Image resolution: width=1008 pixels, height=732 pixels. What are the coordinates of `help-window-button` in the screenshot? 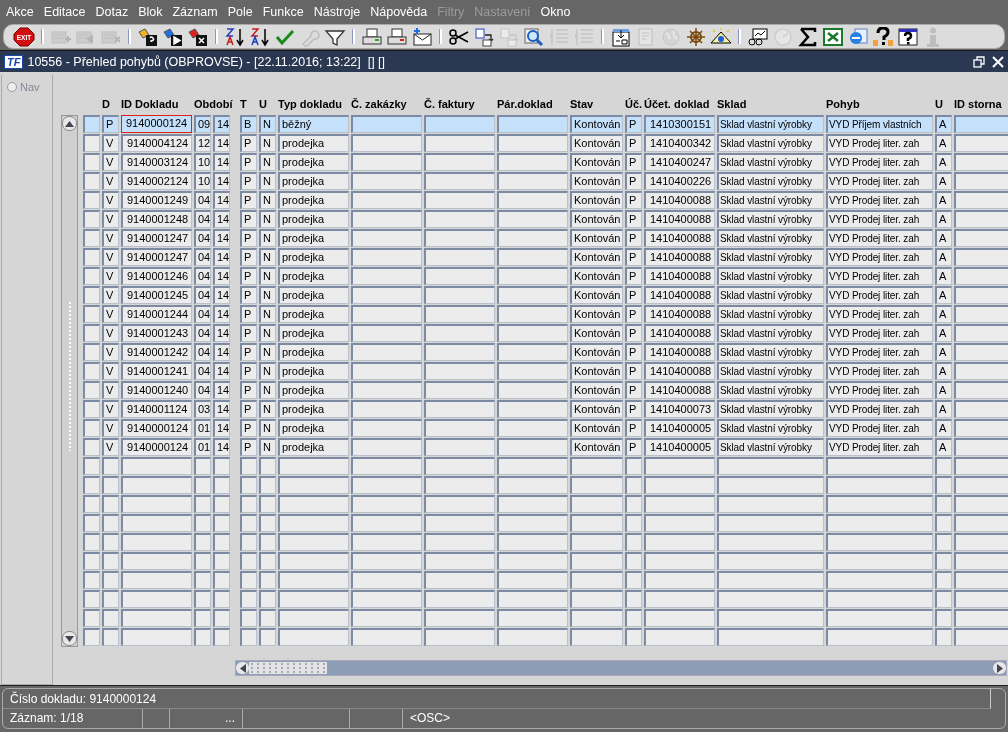 It's located at (908, 36).